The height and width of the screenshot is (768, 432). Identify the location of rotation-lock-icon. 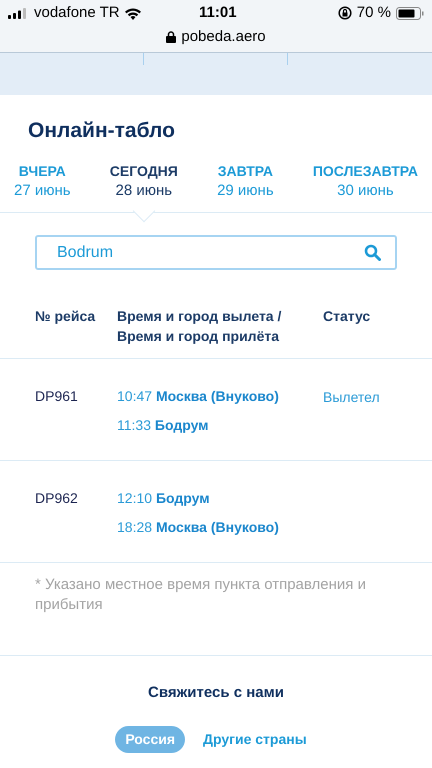
(345, 13).